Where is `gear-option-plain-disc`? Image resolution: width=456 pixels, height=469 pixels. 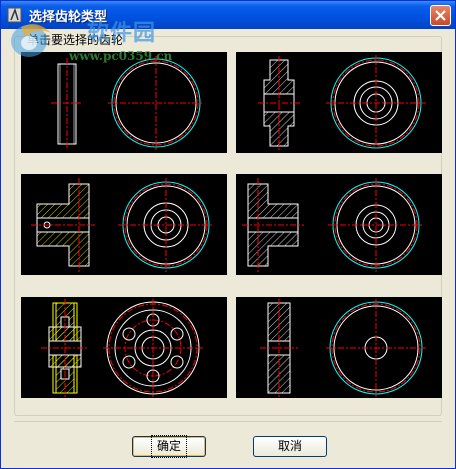 gear-option-plain-disc is located at coordinates (124, 102).